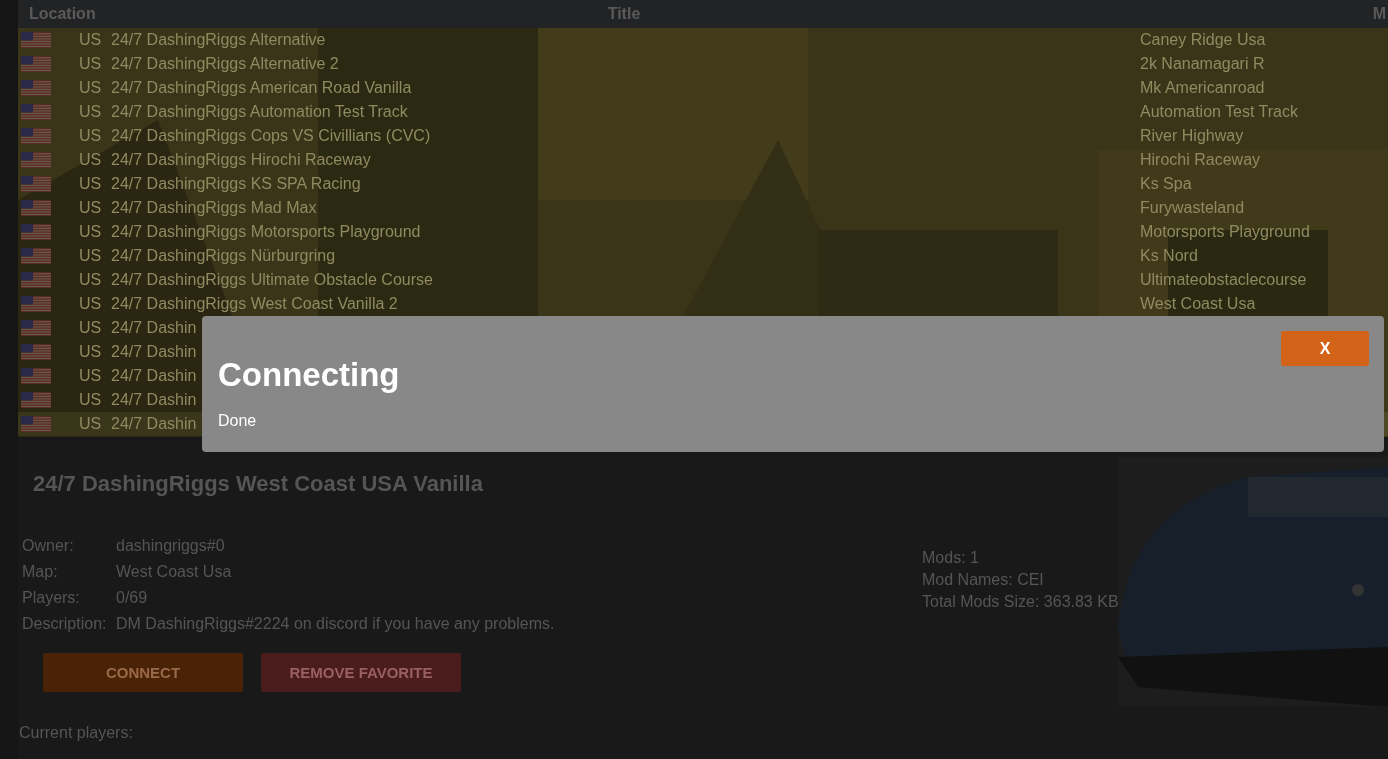 This screenshot has width=1388, height=759. What do you see at coordinates (132, 598) in the screenshot?
I see `field-value: 0/69` at bounding box center [132, 598].